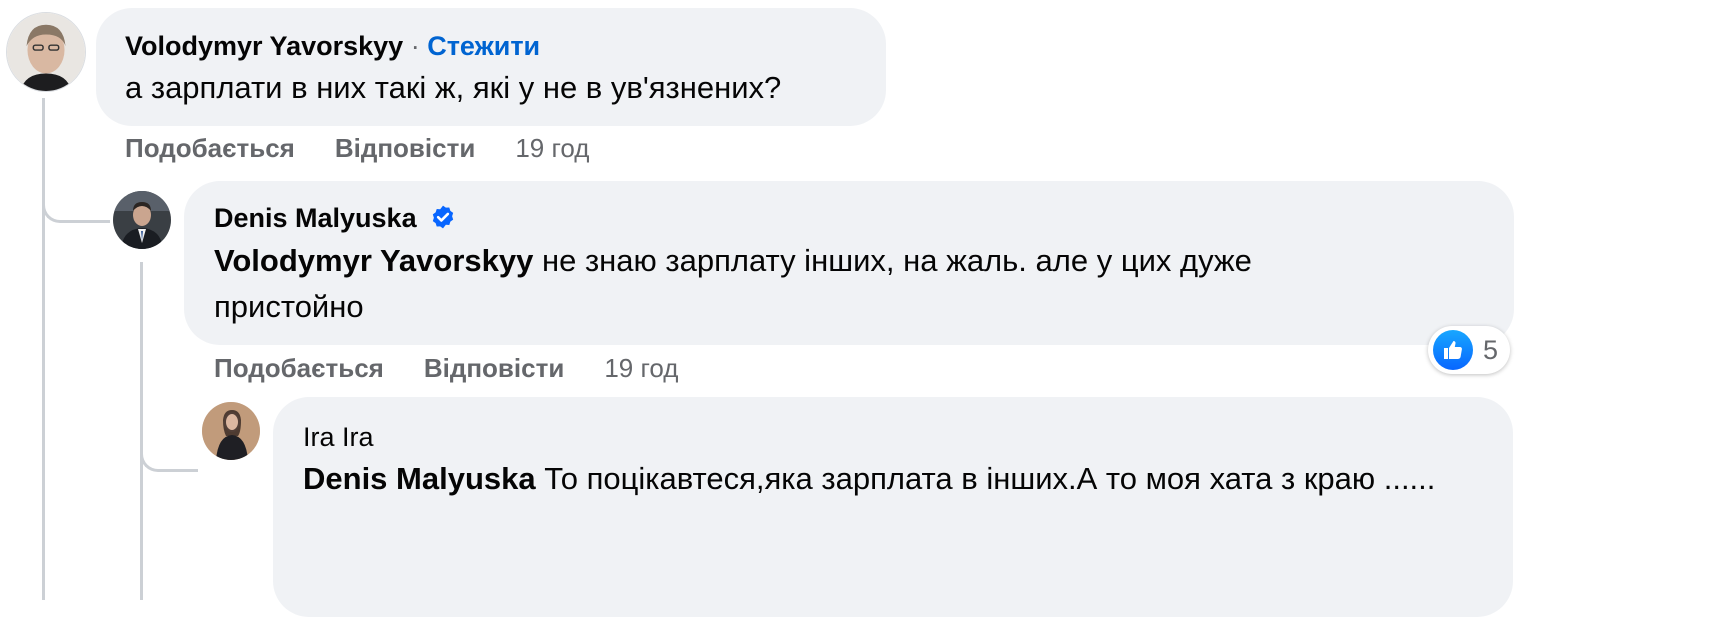 This screenshot has width=1719, height=617. I want to click on author-name: Volodymyr Yavorskyy, so click(264, 46).